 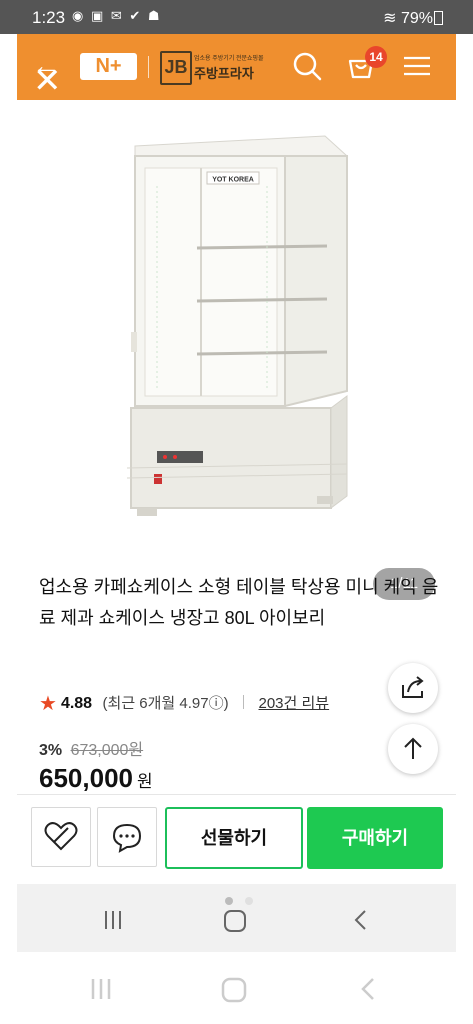 I want to click on chat-icon, so click(x=127, y=838).